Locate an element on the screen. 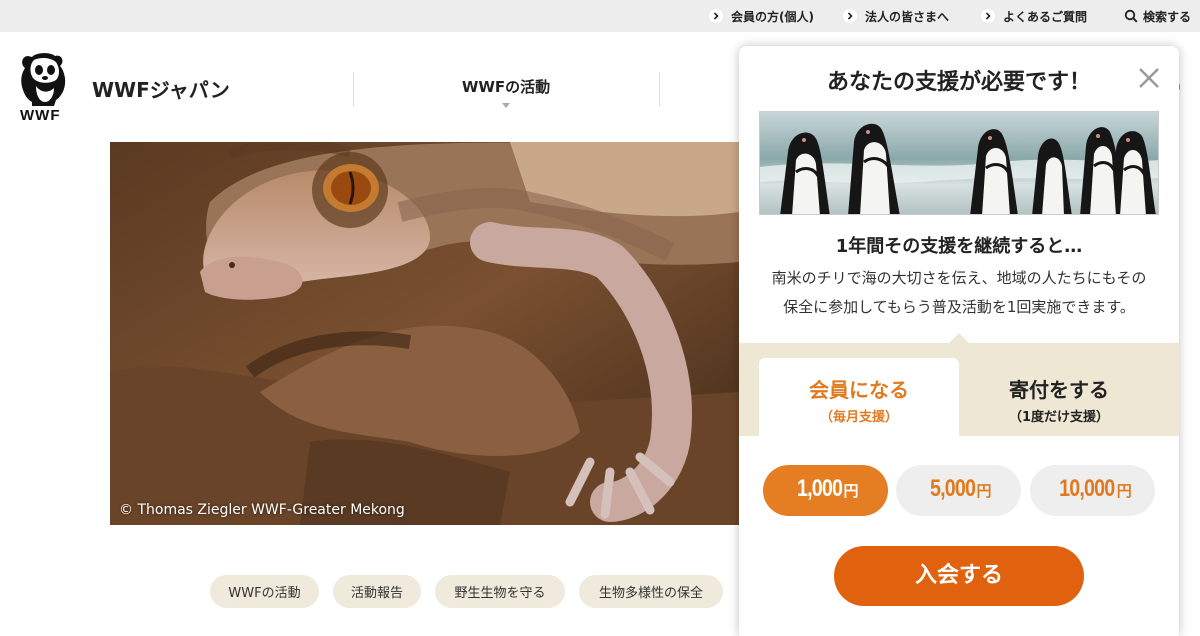 The image size is (1200, 636). wwf-logo: WWF is located at coordinates (44, 87).